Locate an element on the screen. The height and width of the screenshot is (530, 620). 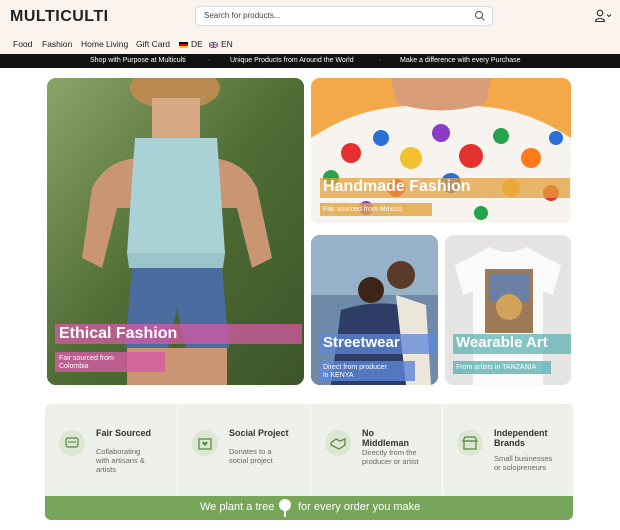
feature-desc: with artisans & is located at coordinates (120, 460).